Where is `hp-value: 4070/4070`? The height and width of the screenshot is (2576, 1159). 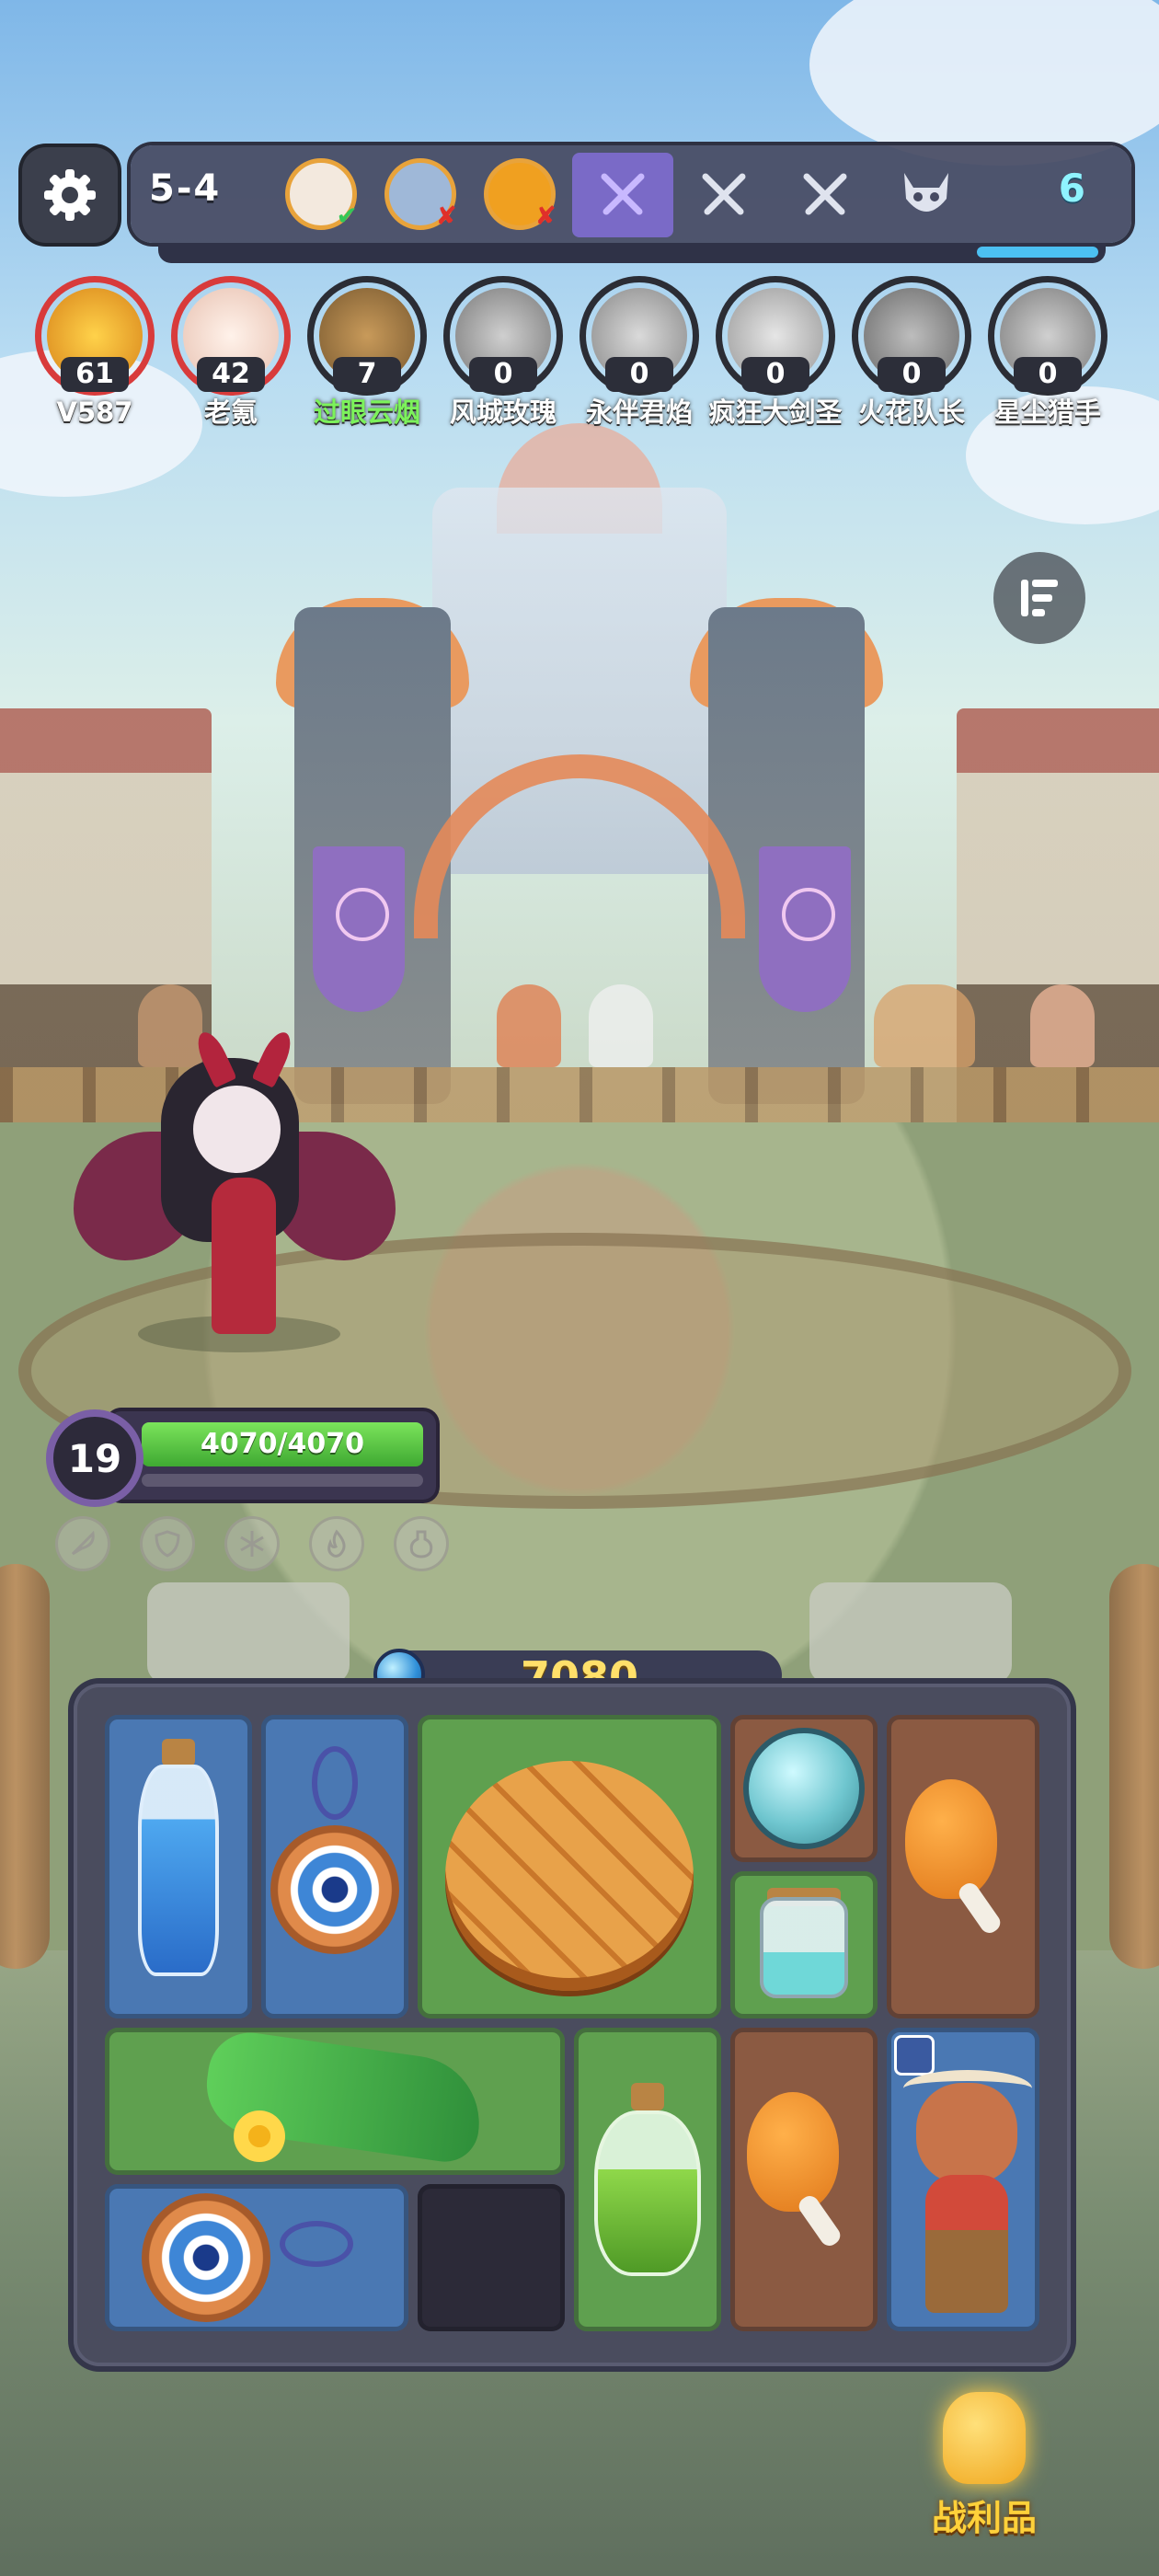 hp-value: 4070/4070 is located at coordinates (282, 1444).